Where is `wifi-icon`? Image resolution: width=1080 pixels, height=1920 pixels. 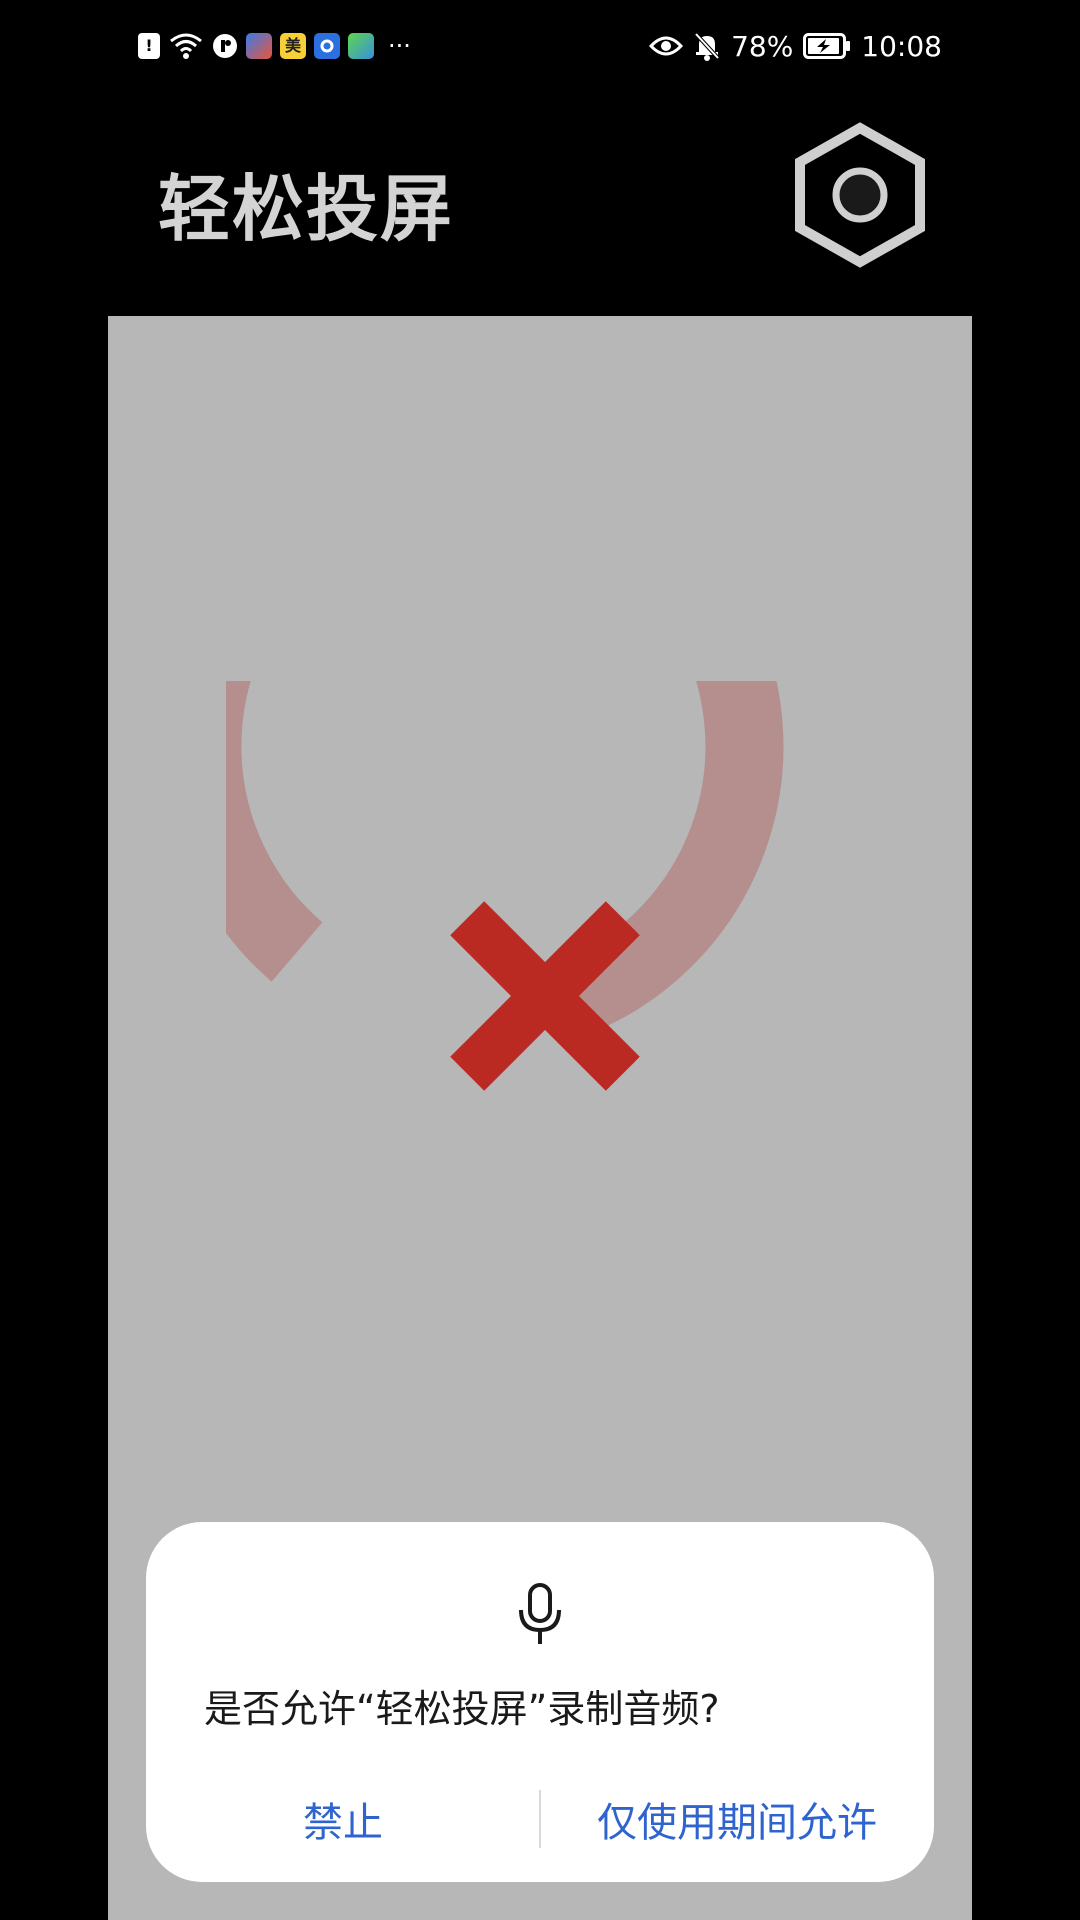
wifi-icon is located at coordinates (186, 46).